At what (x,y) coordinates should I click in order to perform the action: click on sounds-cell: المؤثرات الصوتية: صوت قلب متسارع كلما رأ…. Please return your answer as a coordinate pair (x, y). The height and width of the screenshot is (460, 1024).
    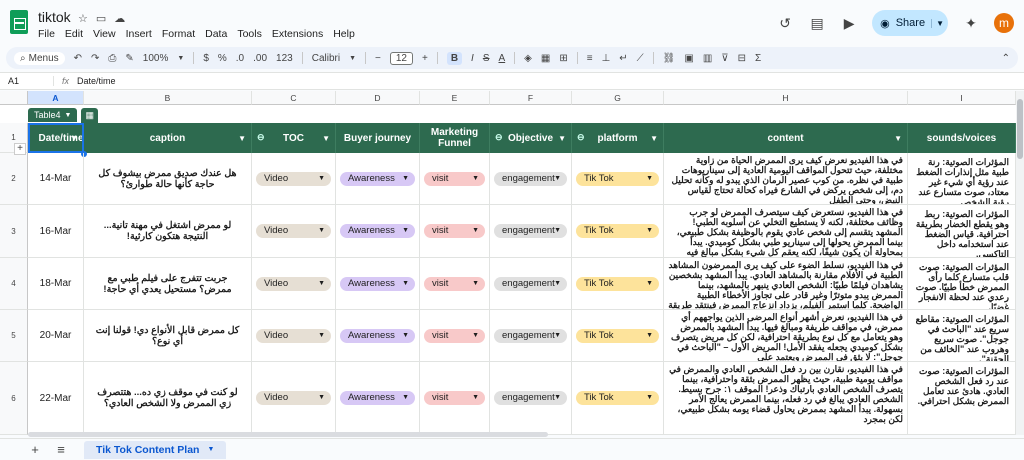
    Looking at the image, I should click on (962, 283).